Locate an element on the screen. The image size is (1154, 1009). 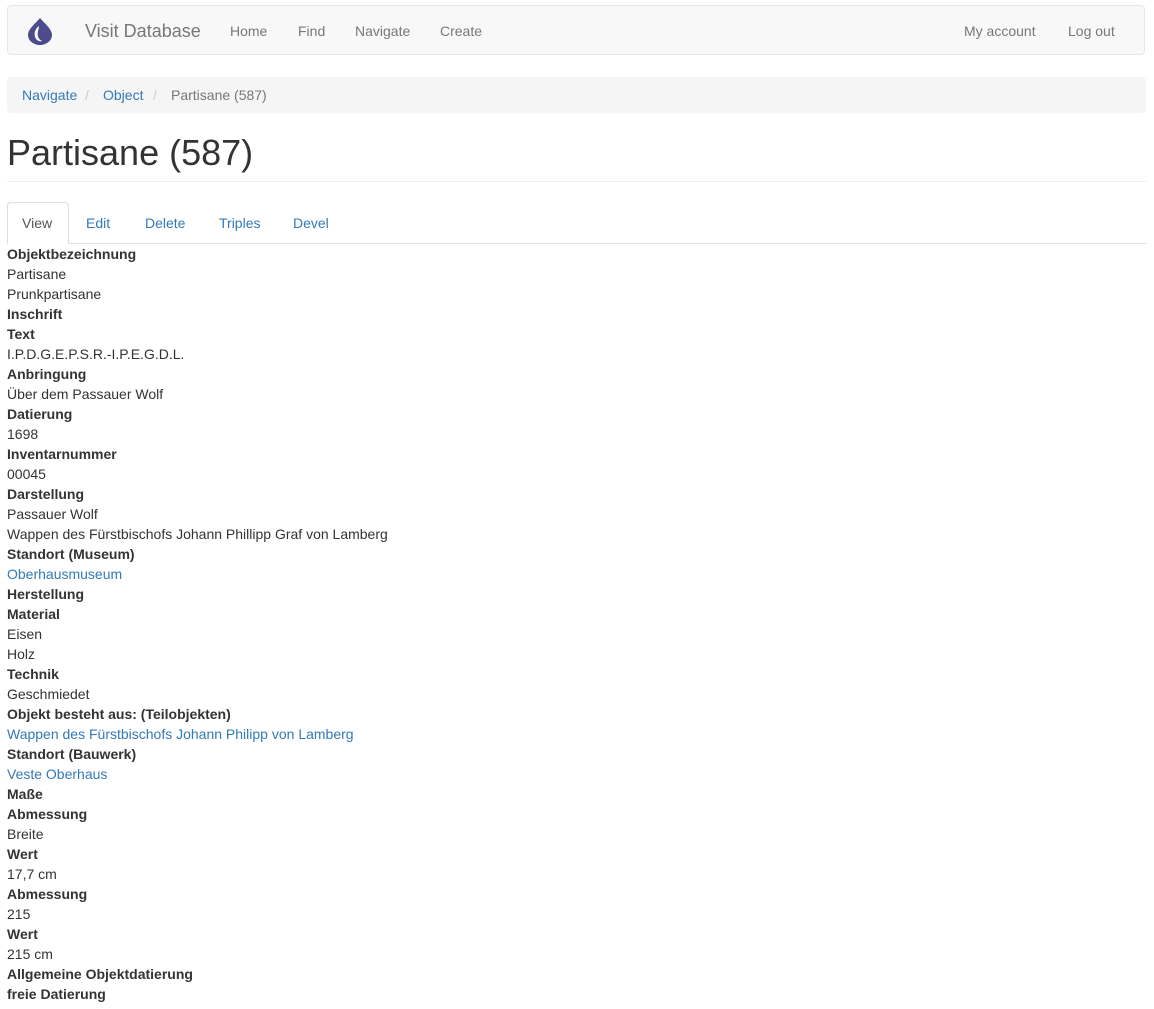
field-value: 215 is located at coordinates (19, 914).